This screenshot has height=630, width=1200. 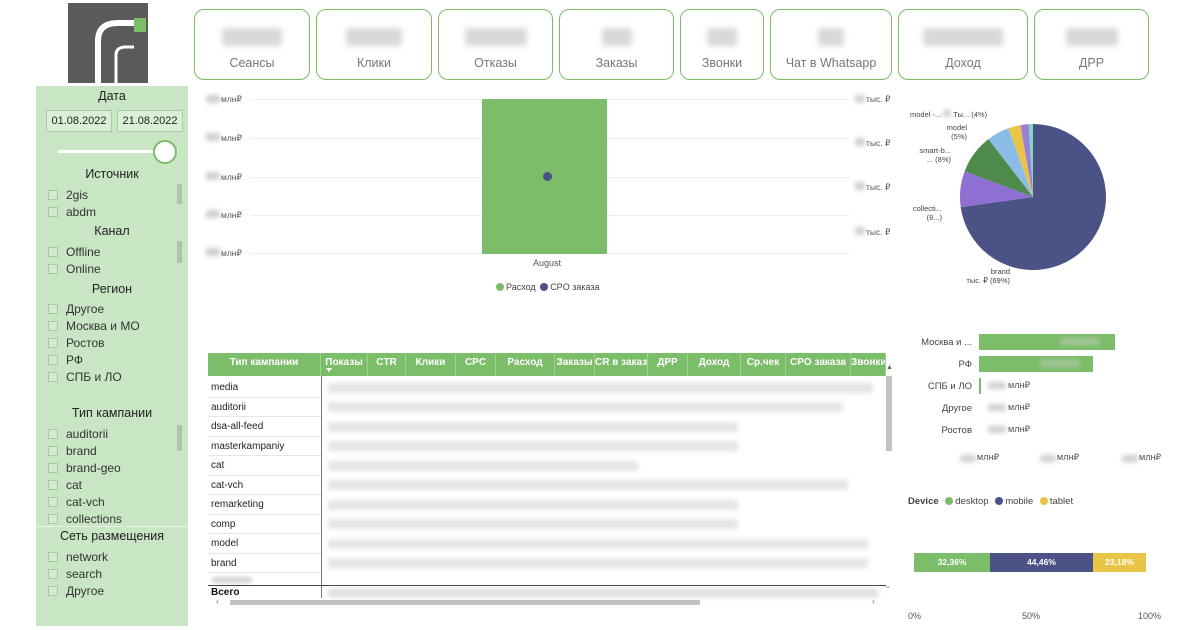 I want to click on campaign-type-option: cat-vch, so click(x=76, y=502).